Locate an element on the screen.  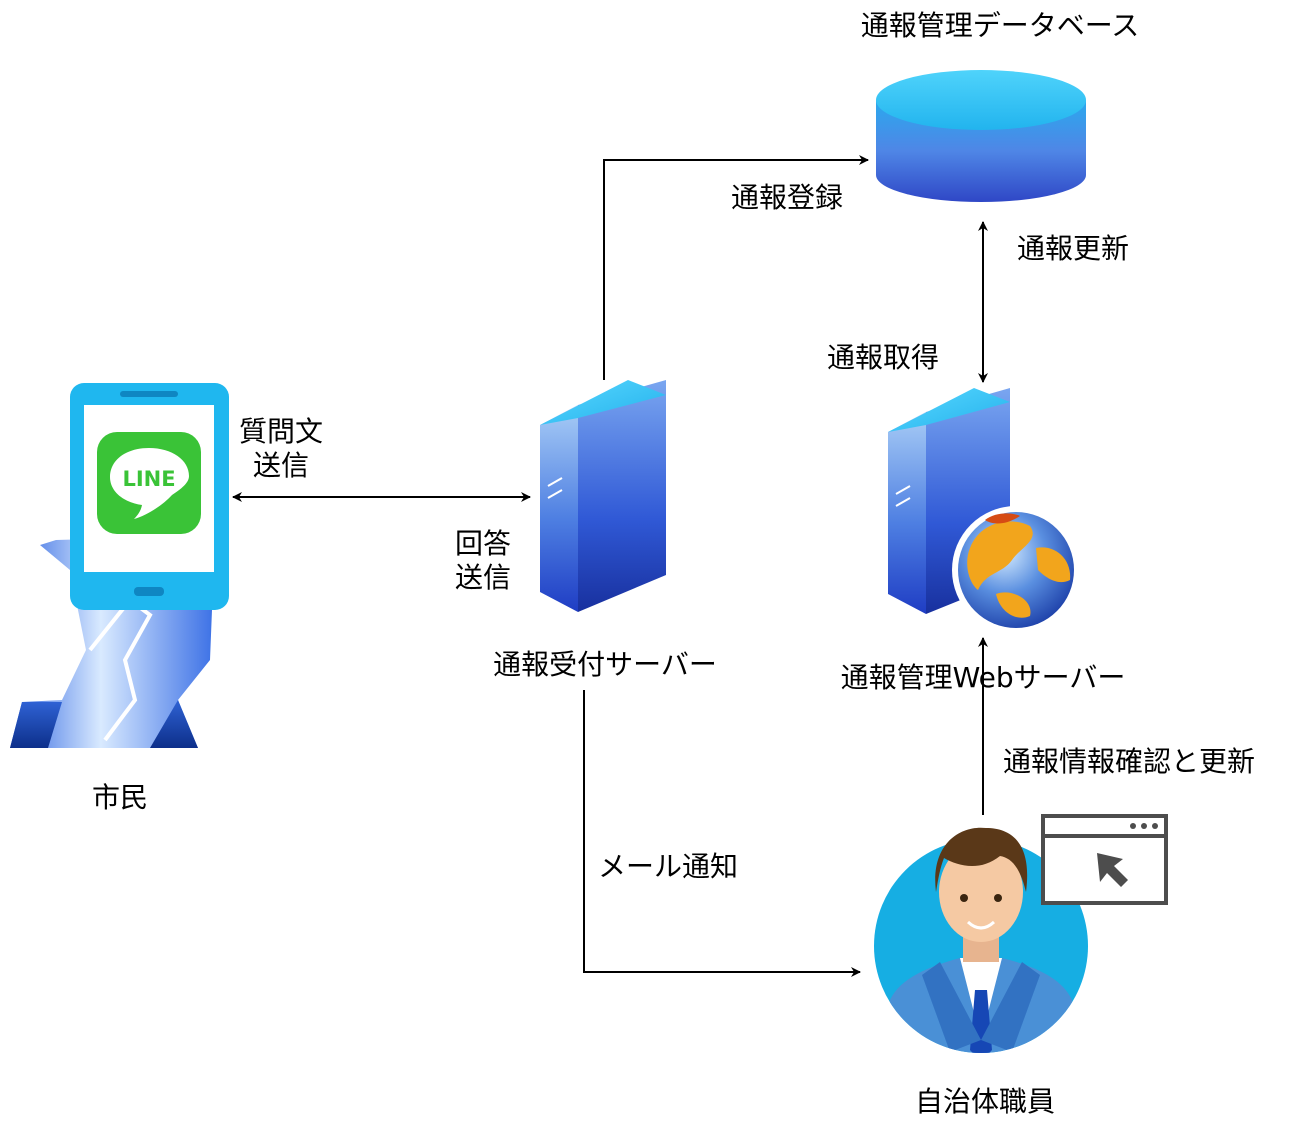
database-cylinder-icon is located at coordinates (981, 136).